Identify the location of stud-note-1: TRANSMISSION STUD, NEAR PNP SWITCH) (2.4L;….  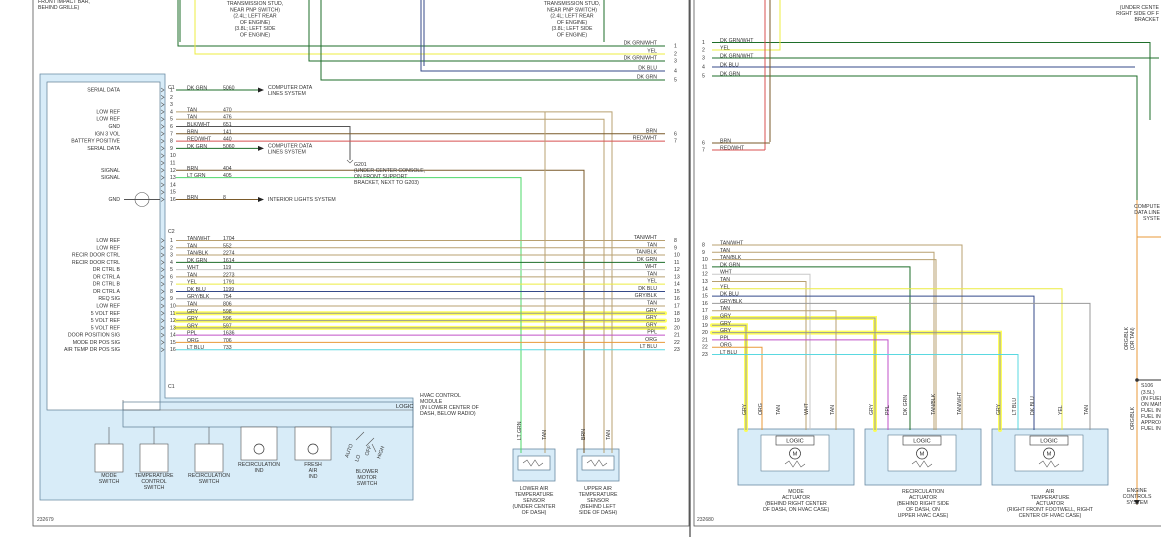
(255, 20).